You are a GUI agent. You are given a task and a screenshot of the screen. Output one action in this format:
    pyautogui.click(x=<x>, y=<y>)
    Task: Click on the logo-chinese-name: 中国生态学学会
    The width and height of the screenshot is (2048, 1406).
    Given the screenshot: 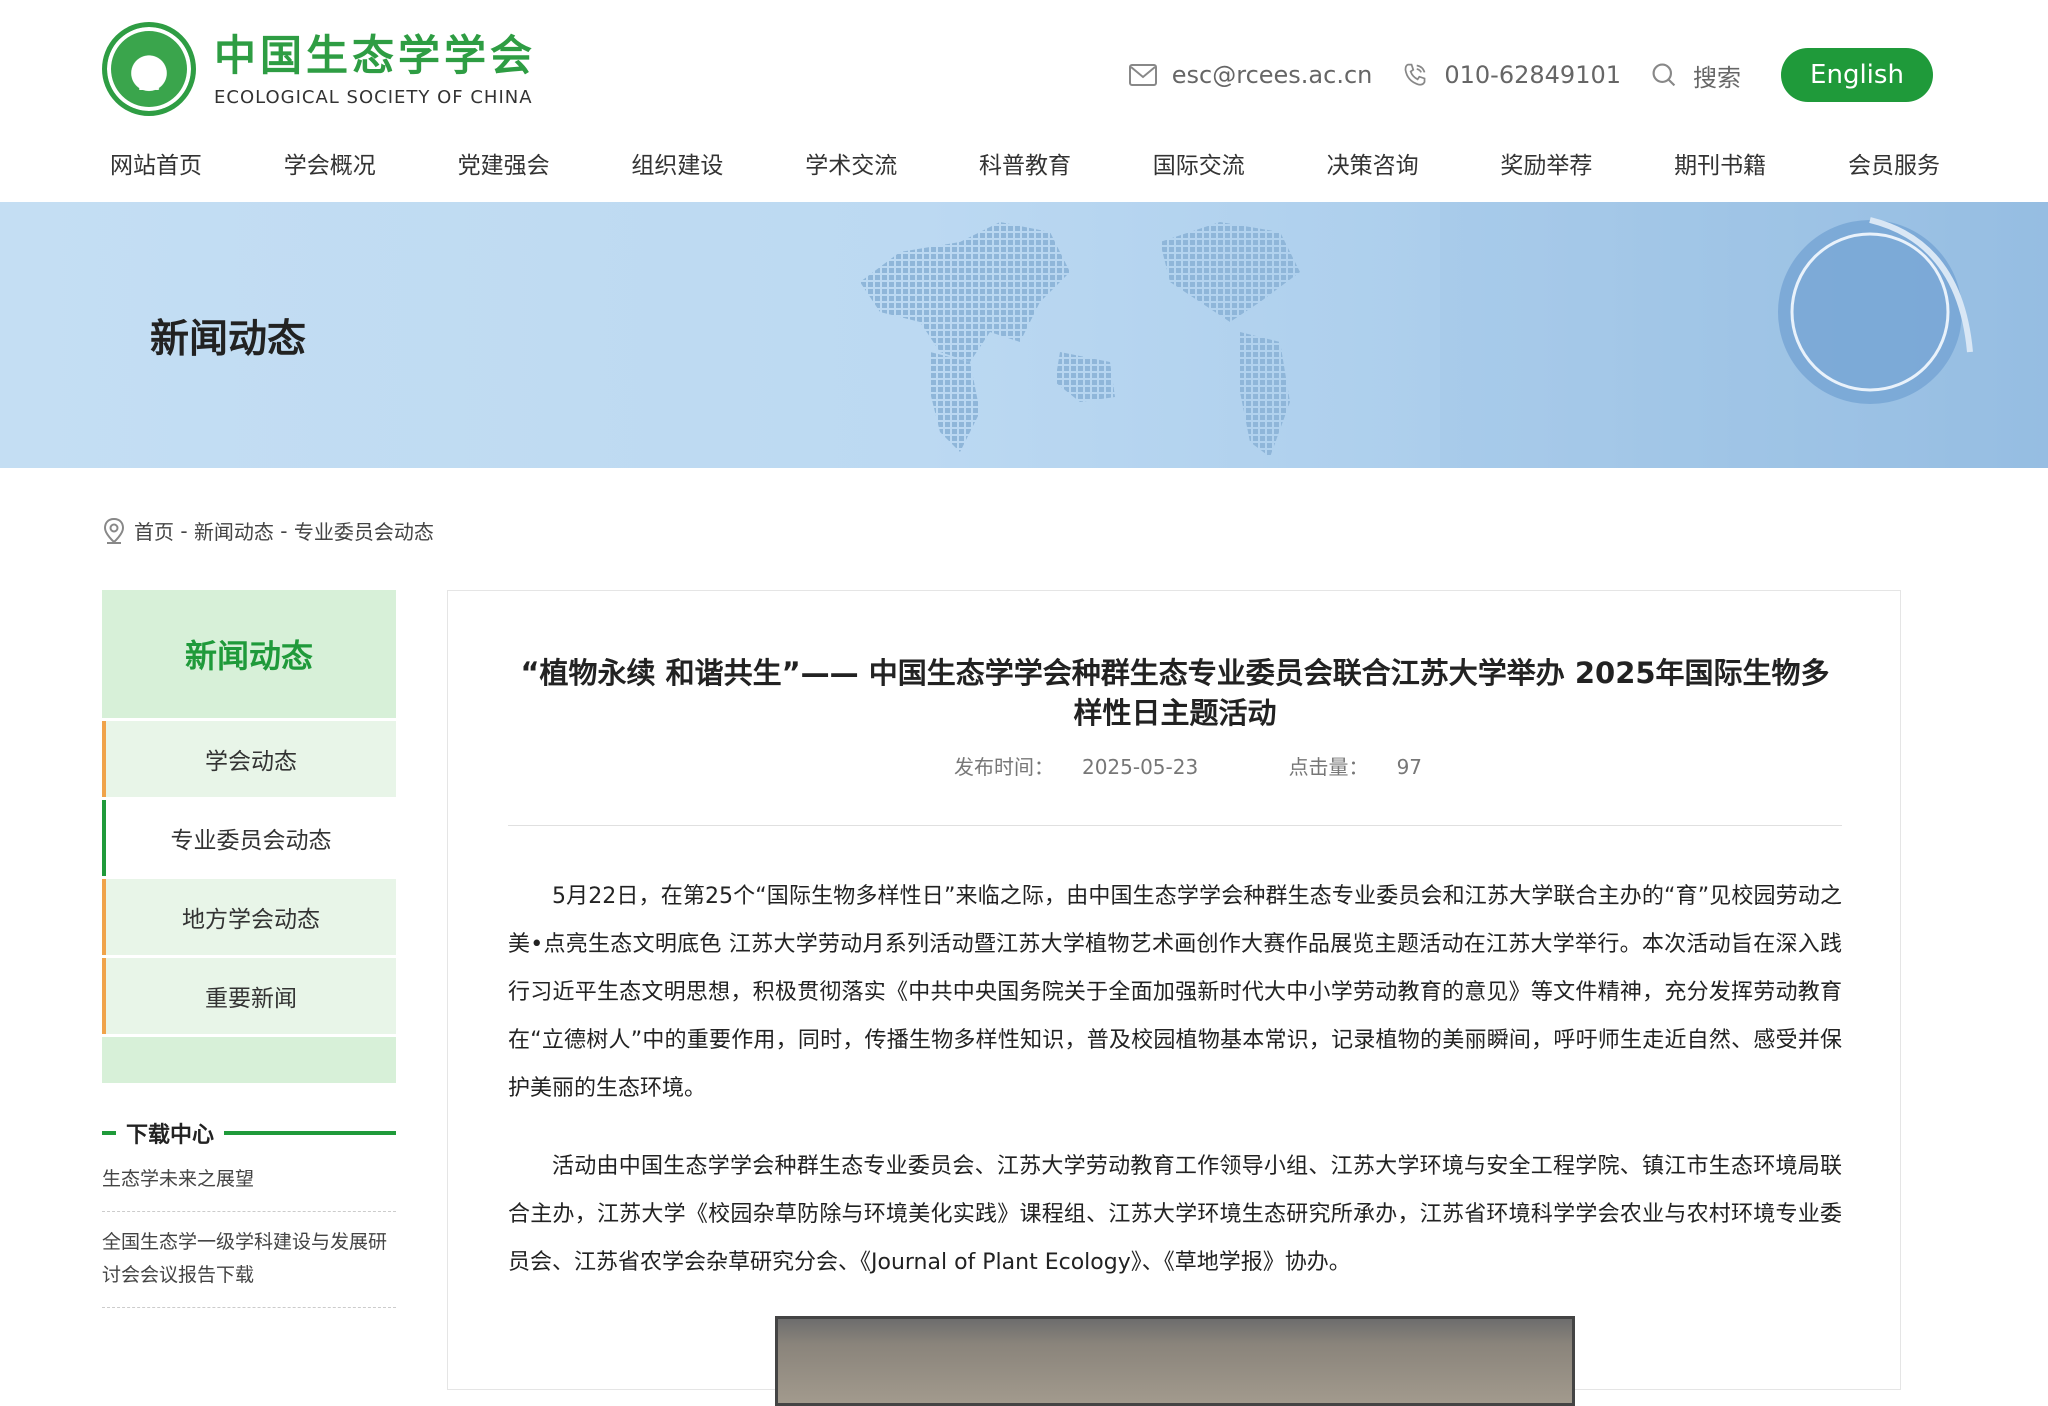 What is the action you would take?
    pyautogui.click(x=375, y=55)
    